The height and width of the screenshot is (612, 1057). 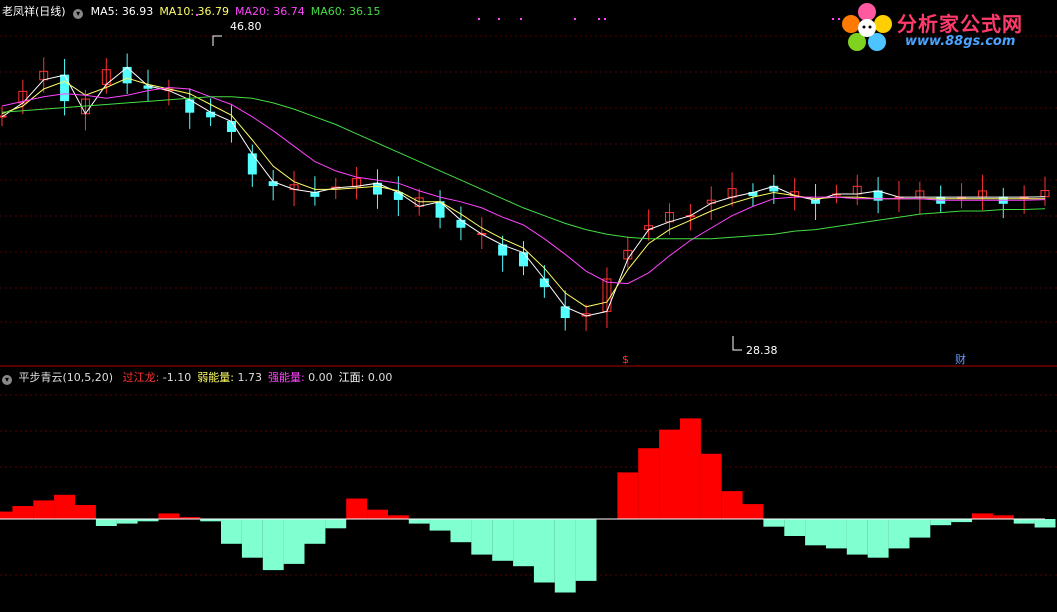 What do you see at coordinates (762, 350) in the screenshot?
I see `low-label: 28.38` at bounding box center [762, 350].